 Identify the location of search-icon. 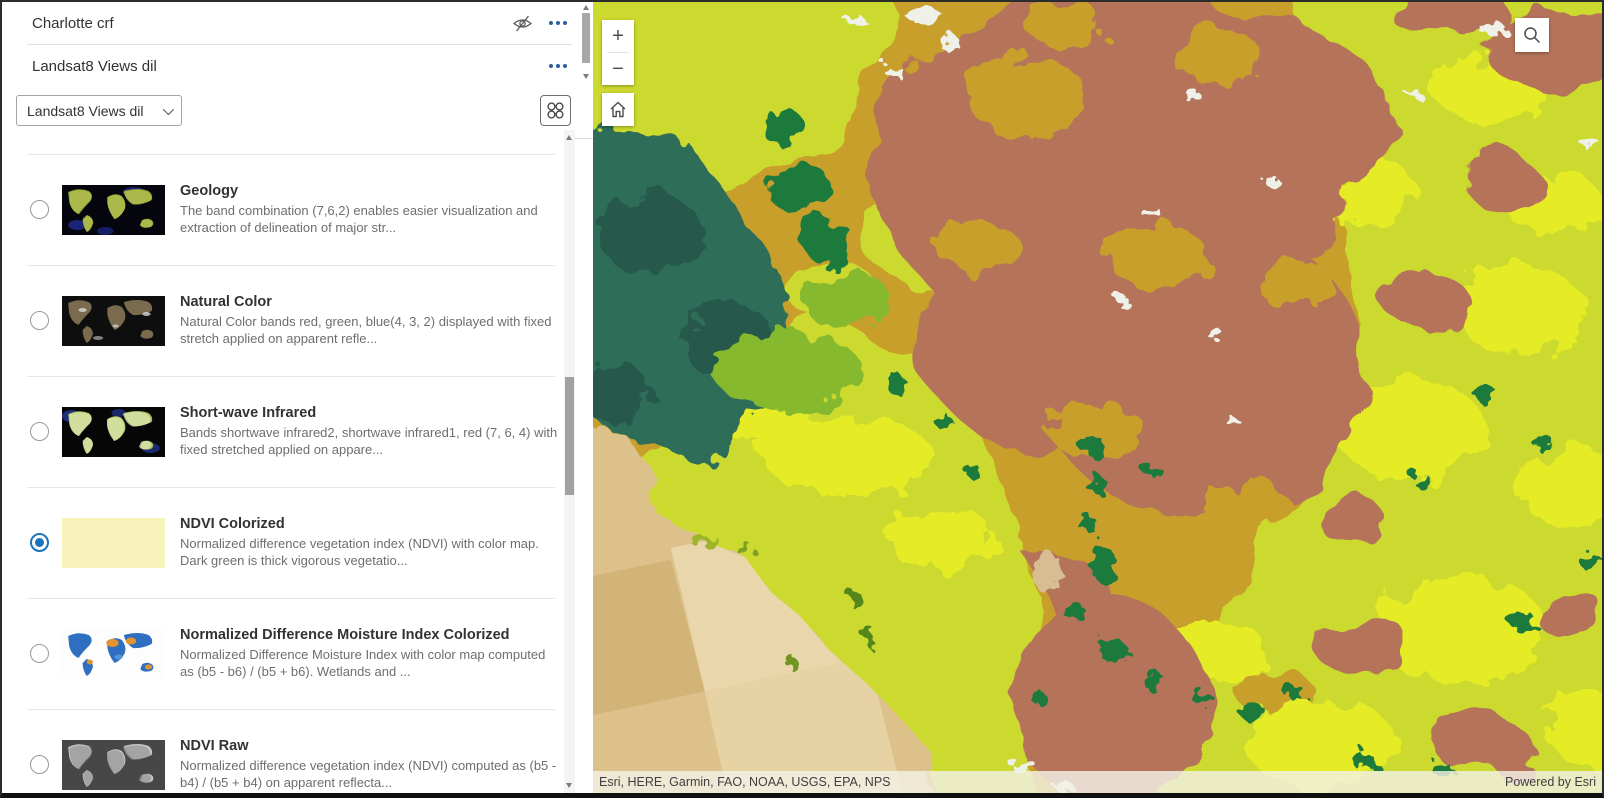
(1532, 35).